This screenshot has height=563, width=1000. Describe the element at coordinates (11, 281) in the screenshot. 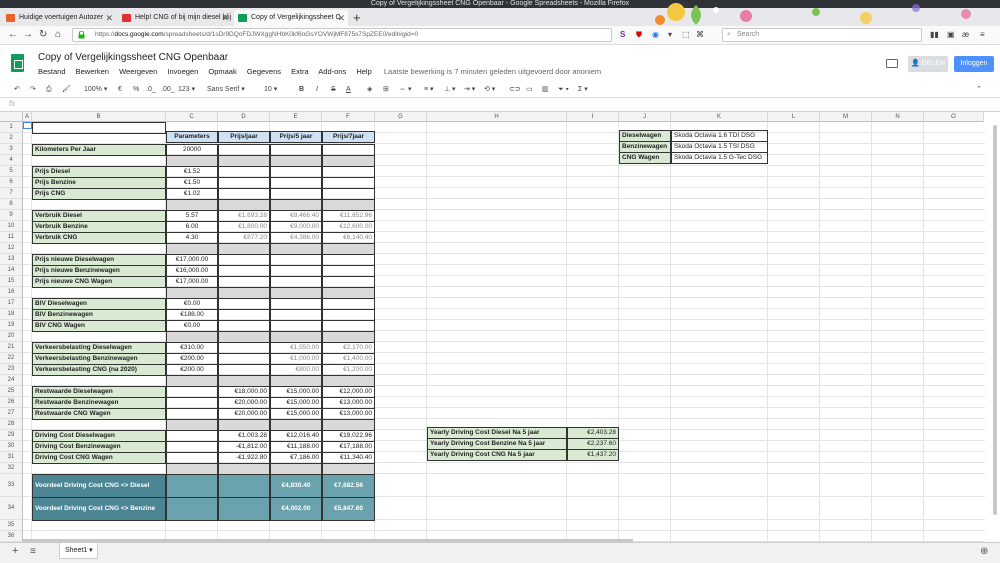

I see `row-header: 15` at that location.